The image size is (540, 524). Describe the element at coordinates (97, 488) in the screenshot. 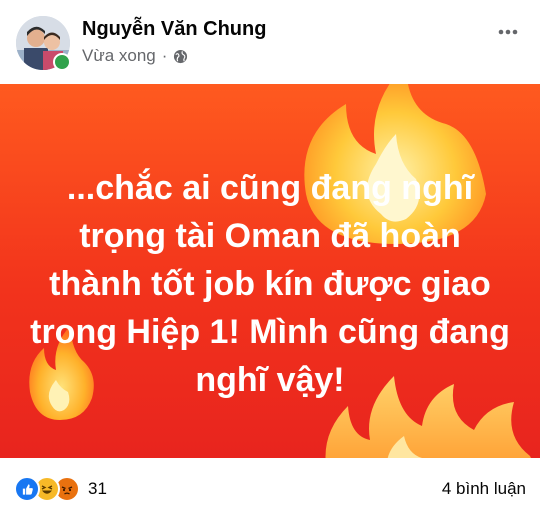

I see `reaction-count: 31` at that location.